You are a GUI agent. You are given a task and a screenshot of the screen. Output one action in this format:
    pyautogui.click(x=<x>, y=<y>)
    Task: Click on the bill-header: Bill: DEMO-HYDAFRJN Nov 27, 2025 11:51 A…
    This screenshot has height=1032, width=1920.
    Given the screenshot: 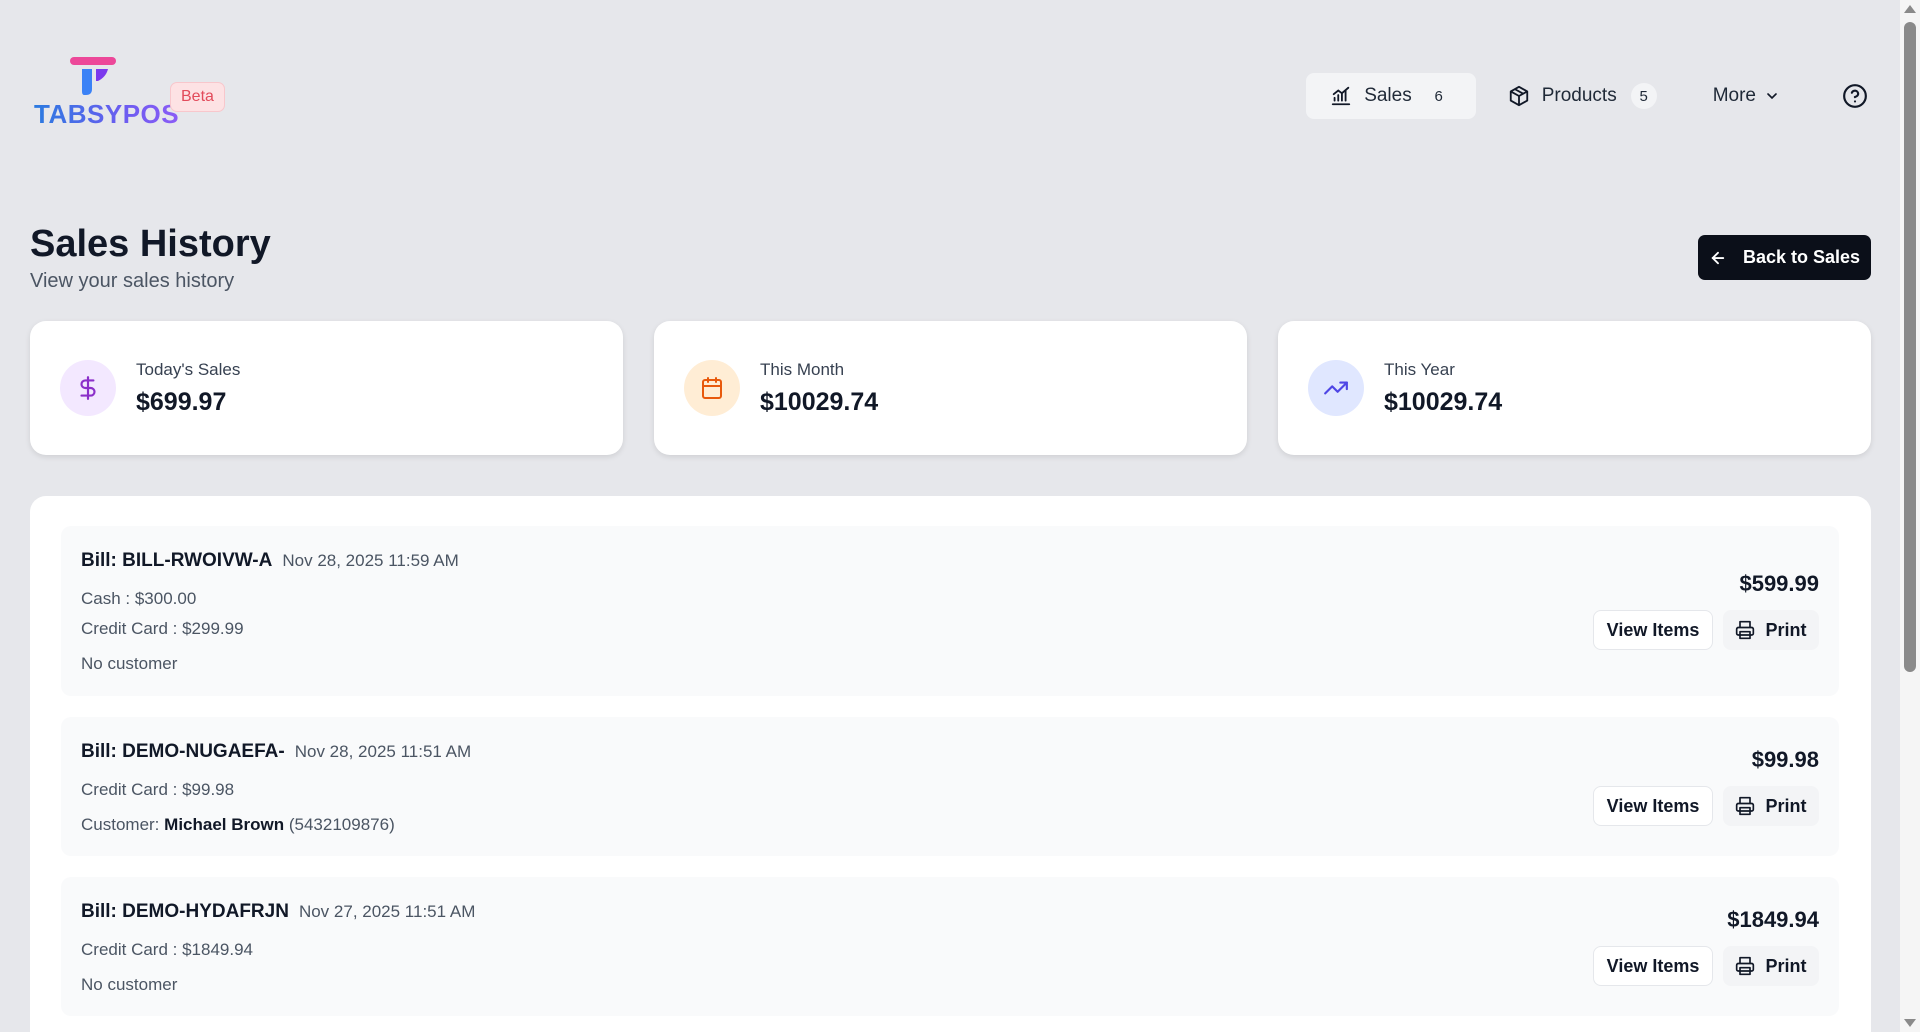 What is the action you would take?
    pyautogui.click(x=278, y=912)
    